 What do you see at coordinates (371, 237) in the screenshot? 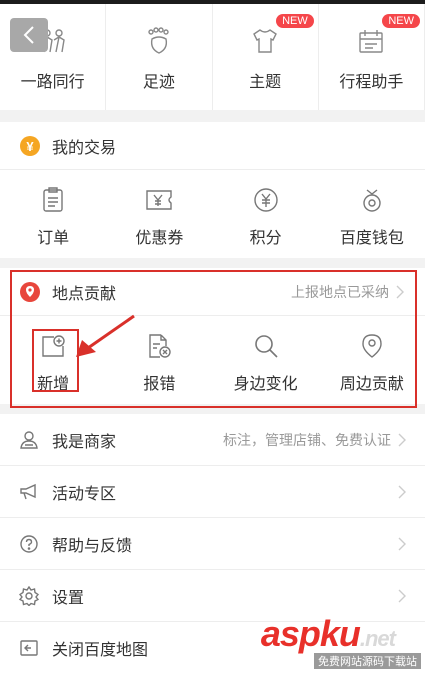
I see `trade-item-label: 百度钱包` at bounding box center [371, 237].